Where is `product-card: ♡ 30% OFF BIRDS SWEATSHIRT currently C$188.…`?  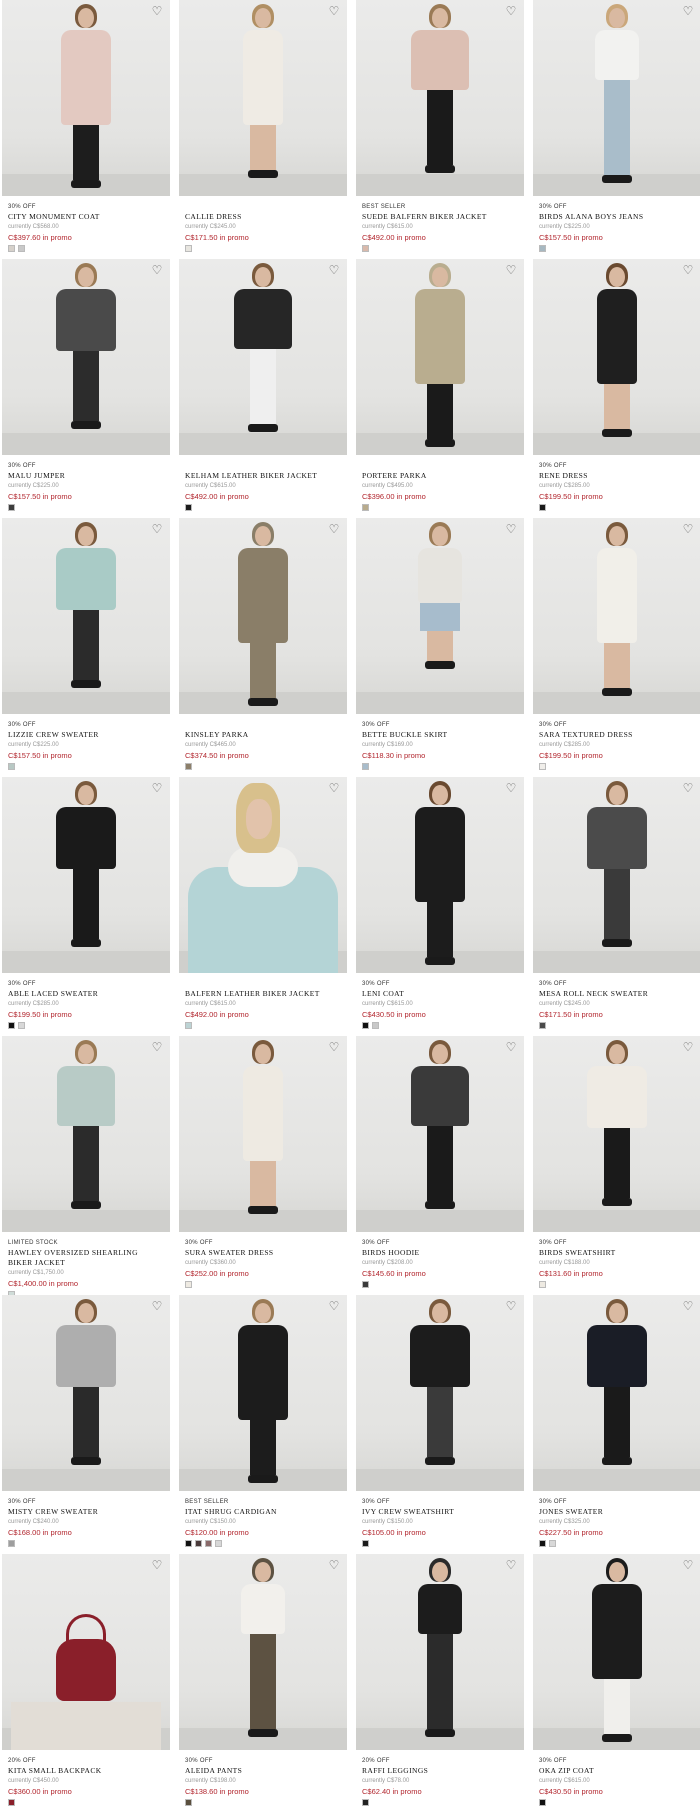 product-card: ♡ 30% OFF BIRDS SWEATSHIRT currently C$188.… is located at coordinates (616, 1165).